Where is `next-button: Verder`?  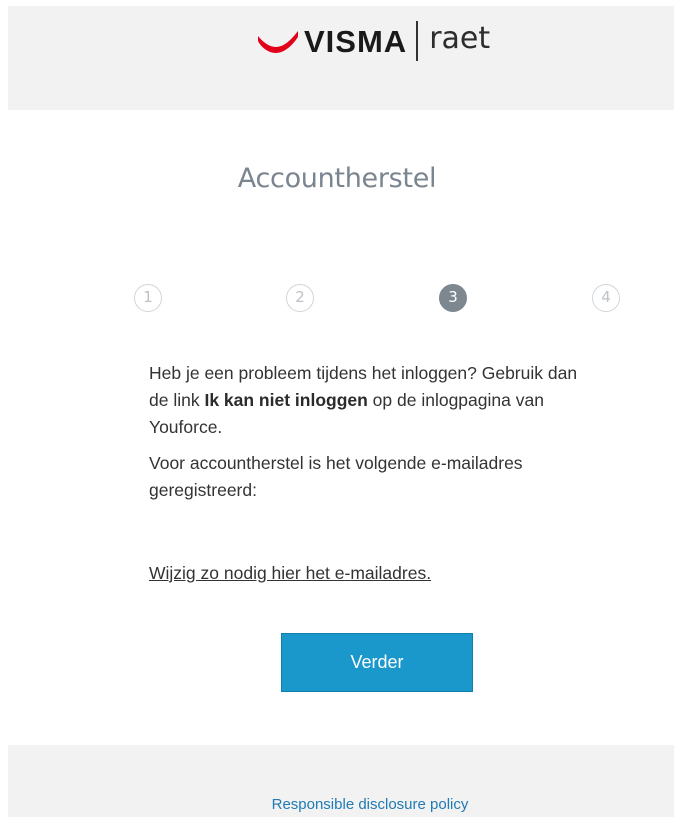 next-button: Verder is located at coordinates (377, 662).